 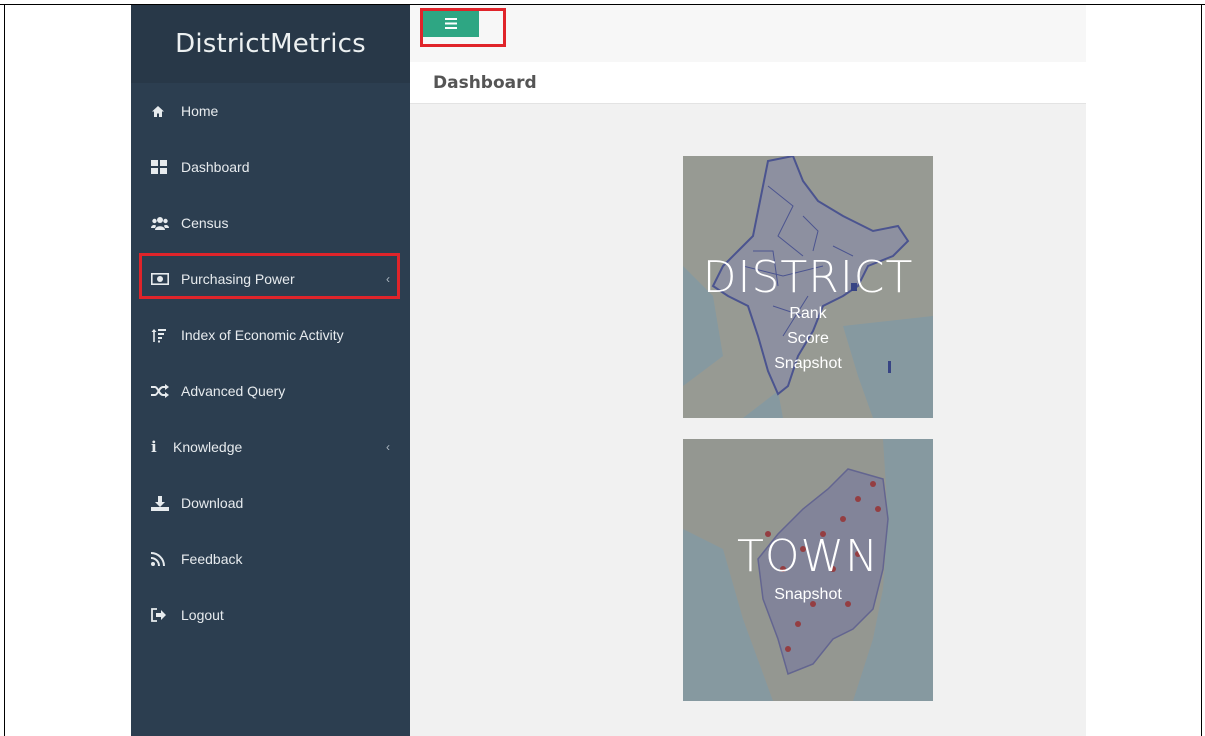 I want to click on download-icon, so click(x=162, y=503).